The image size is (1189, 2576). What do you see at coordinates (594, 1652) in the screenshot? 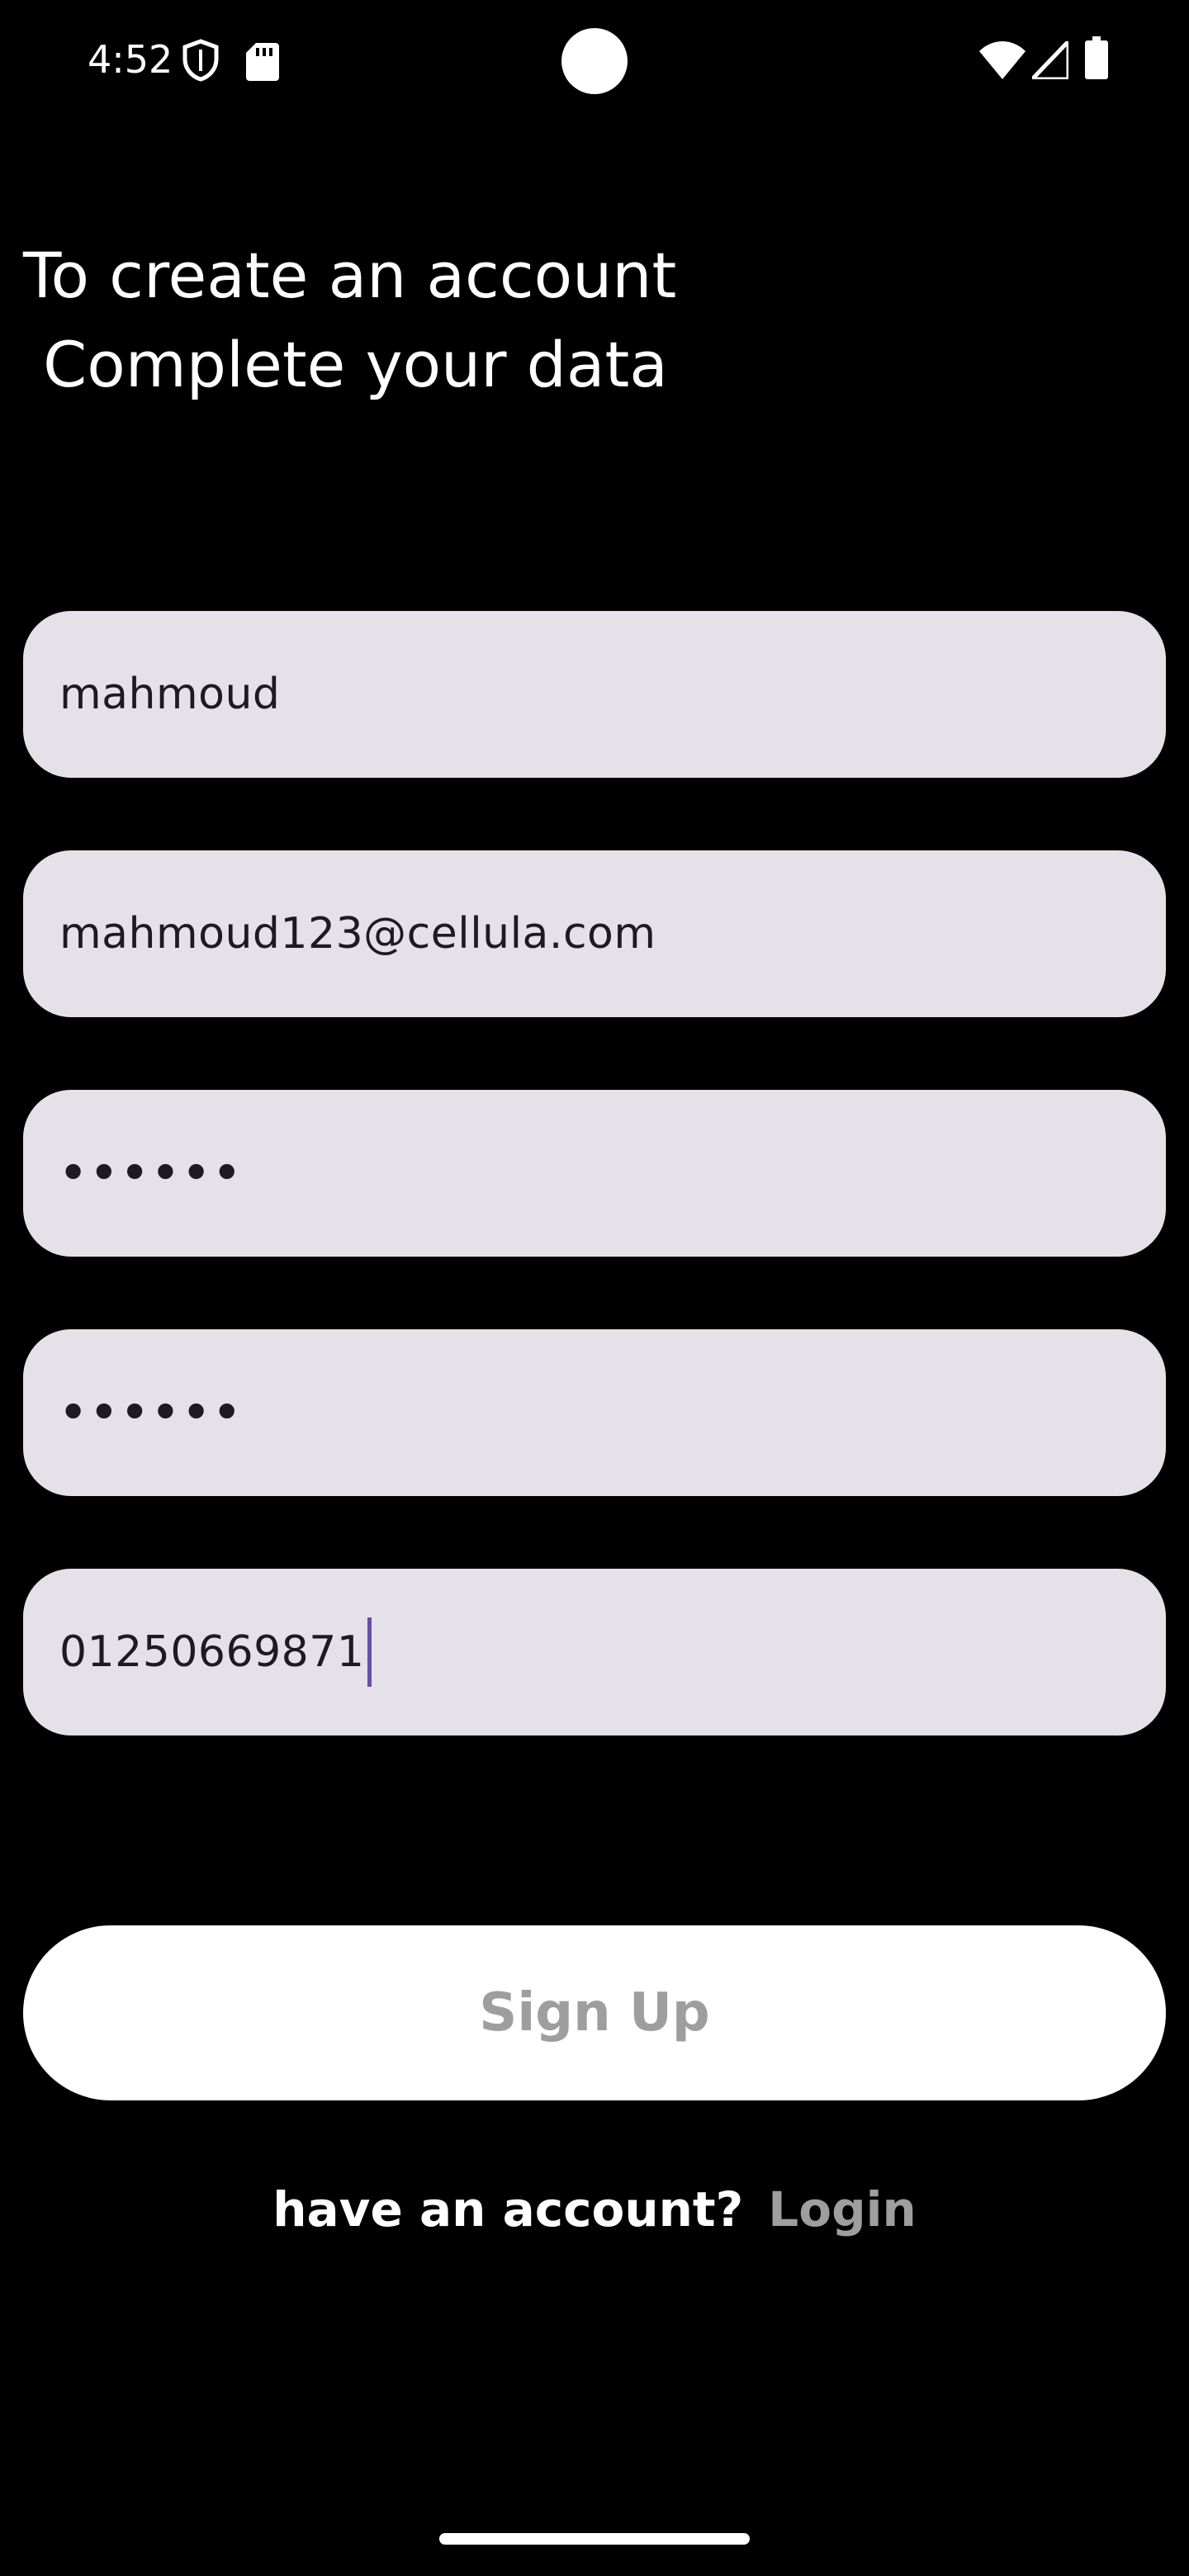
I see `phone-field: 01250669871` at bounding box center [594, 1652].